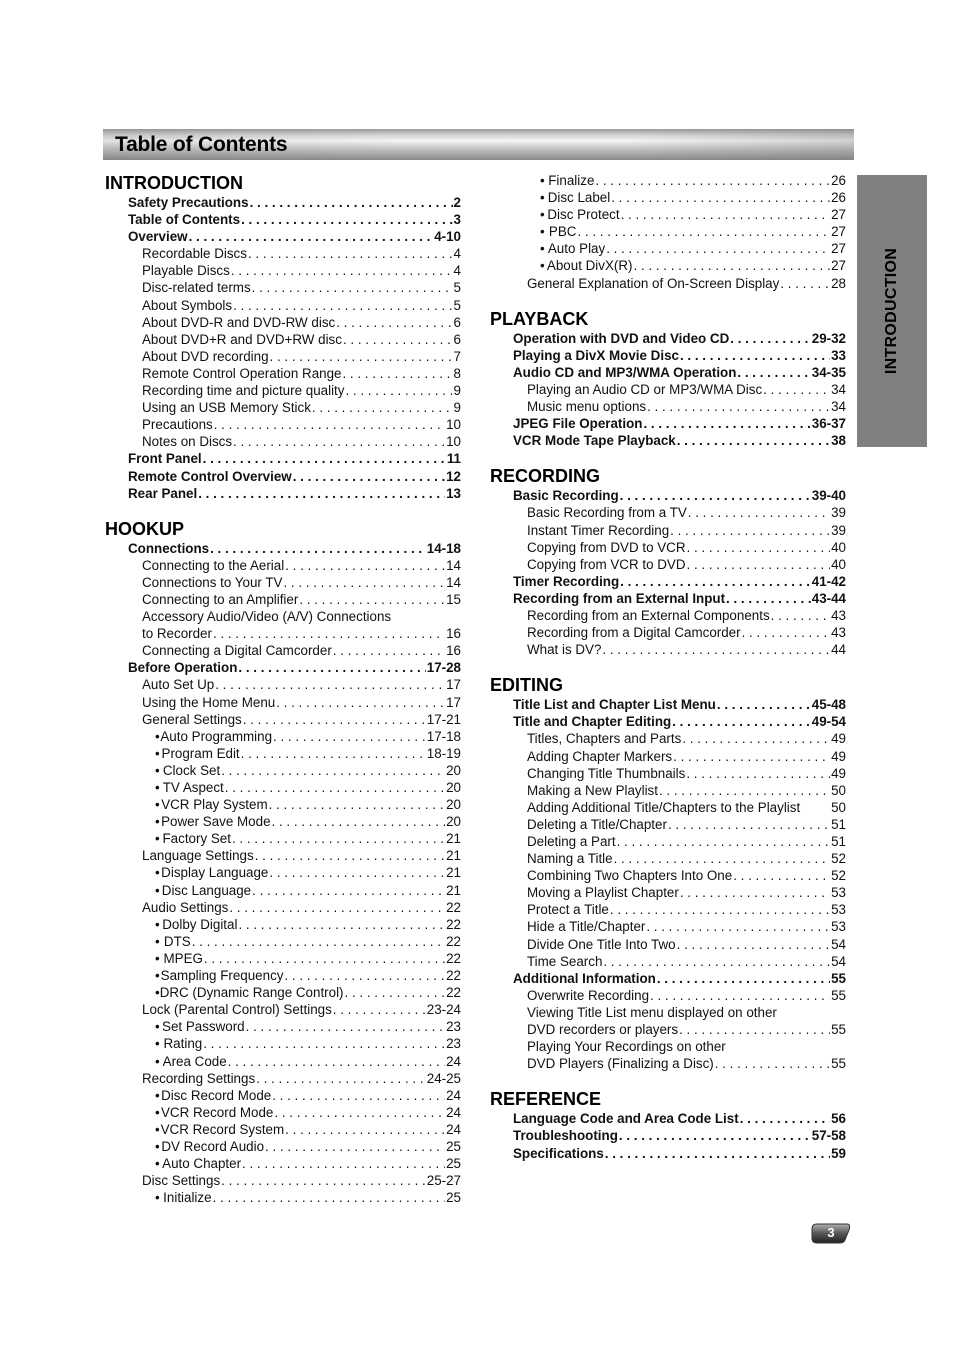  Describe the element at coordinates (283, 1197) in the screenshot. I see `toc-entry: •Initialize 25` at that location.